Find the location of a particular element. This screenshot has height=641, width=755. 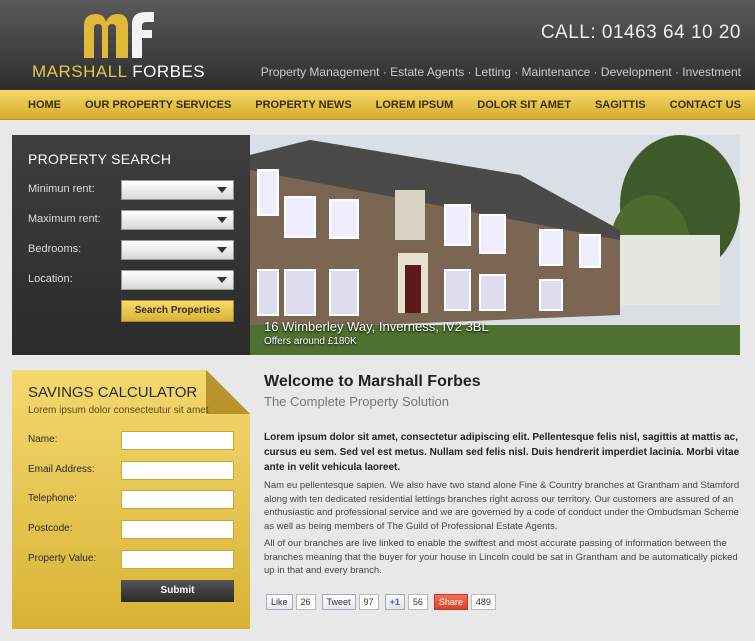

location-label: Location: is located at coordinates (50, 279).